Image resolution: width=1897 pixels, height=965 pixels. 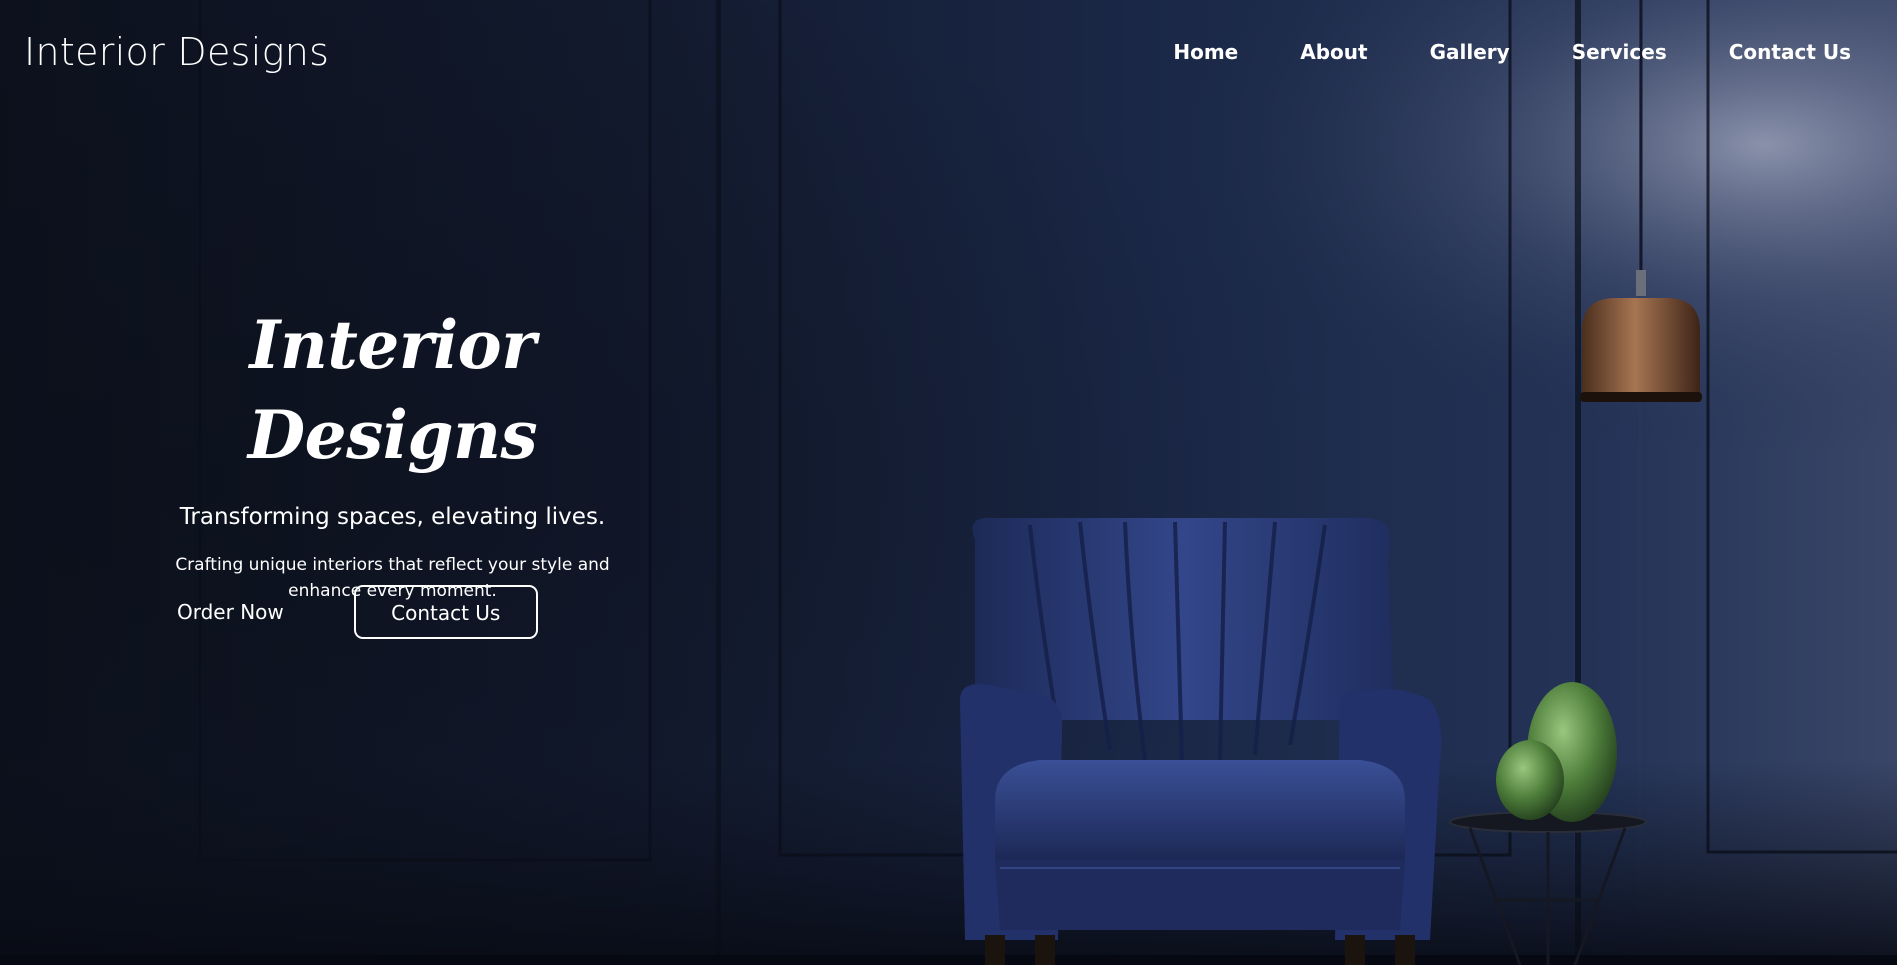 I want to click on main-navigation: Home About Gallery Services Contact Us, so click(x=1512, y=52).